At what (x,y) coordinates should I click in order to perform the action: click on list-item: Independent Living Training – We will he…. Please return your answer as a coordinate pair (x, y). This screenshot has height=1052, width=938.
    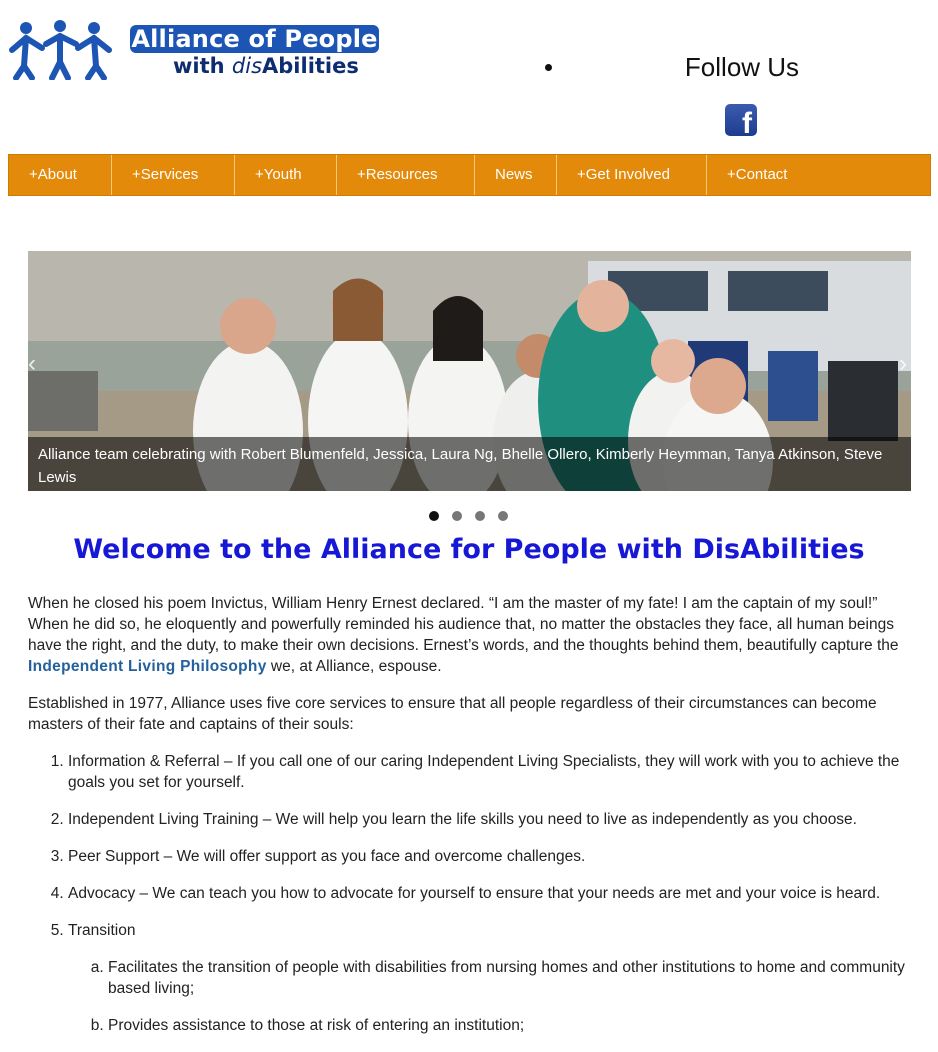
    Looking at the image, I should click on (488, 819).